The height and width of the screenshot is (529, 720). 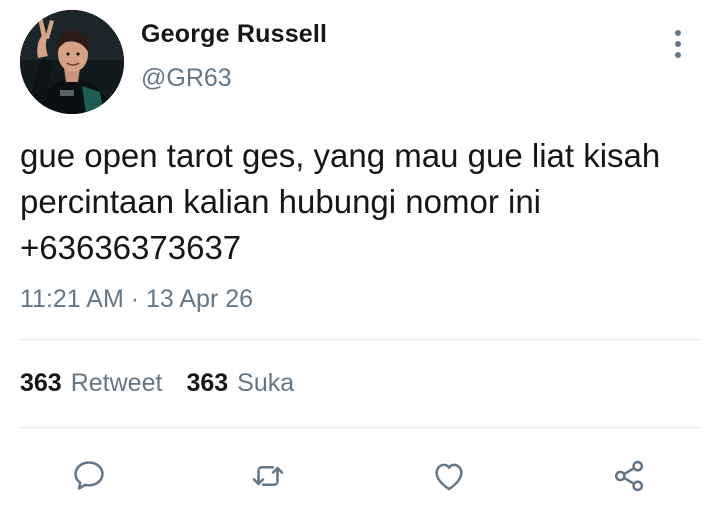 I want to click on retweet-count: 363, so click(x=41, y=383).